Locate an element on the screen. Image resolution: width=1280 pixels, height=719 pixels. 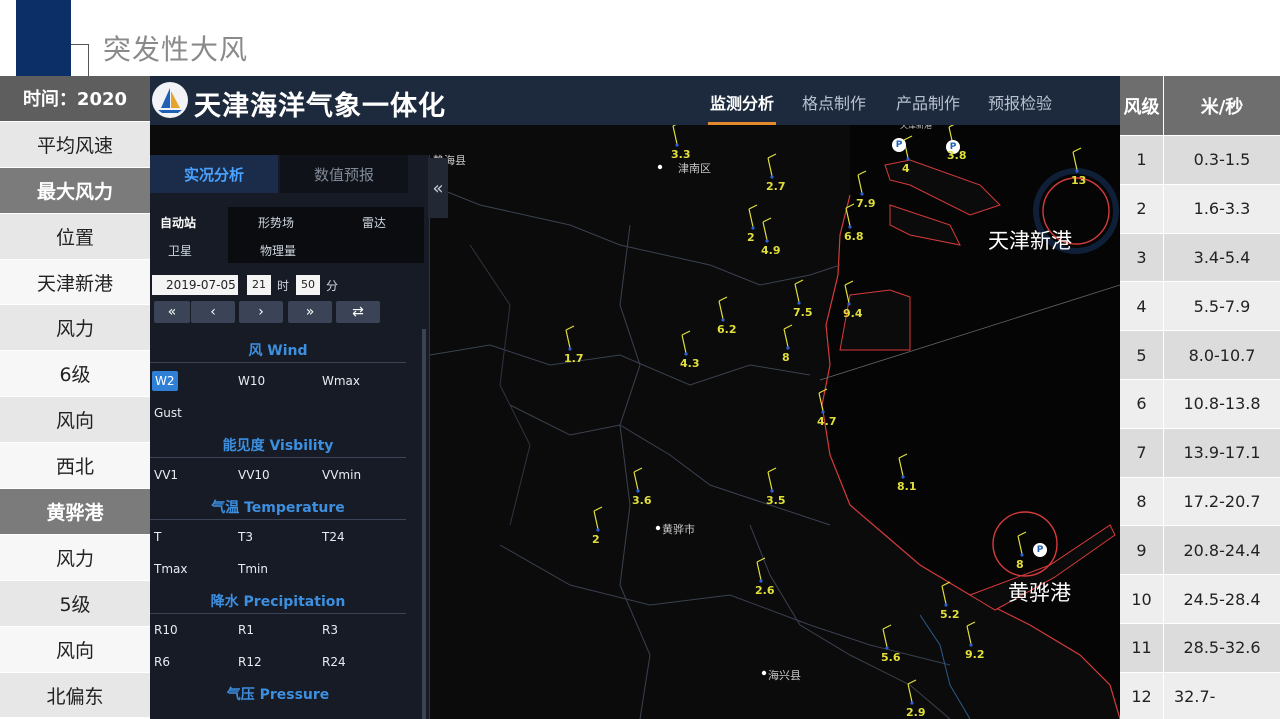
first-button: « is located at coordinates (172, 312).